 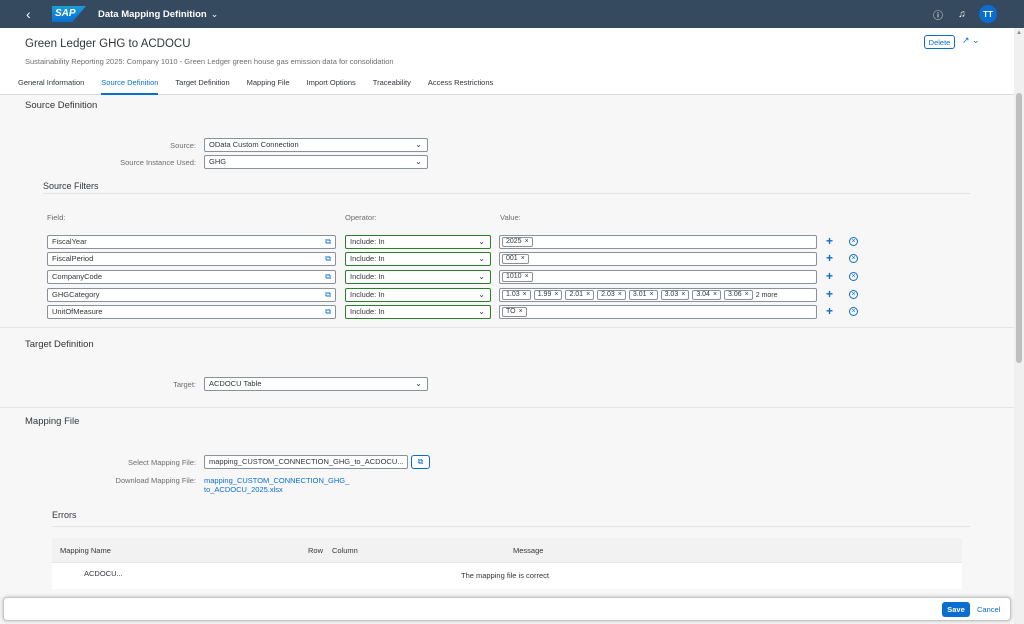 I want to click on save-button: Save, so click(x=956, y=609).